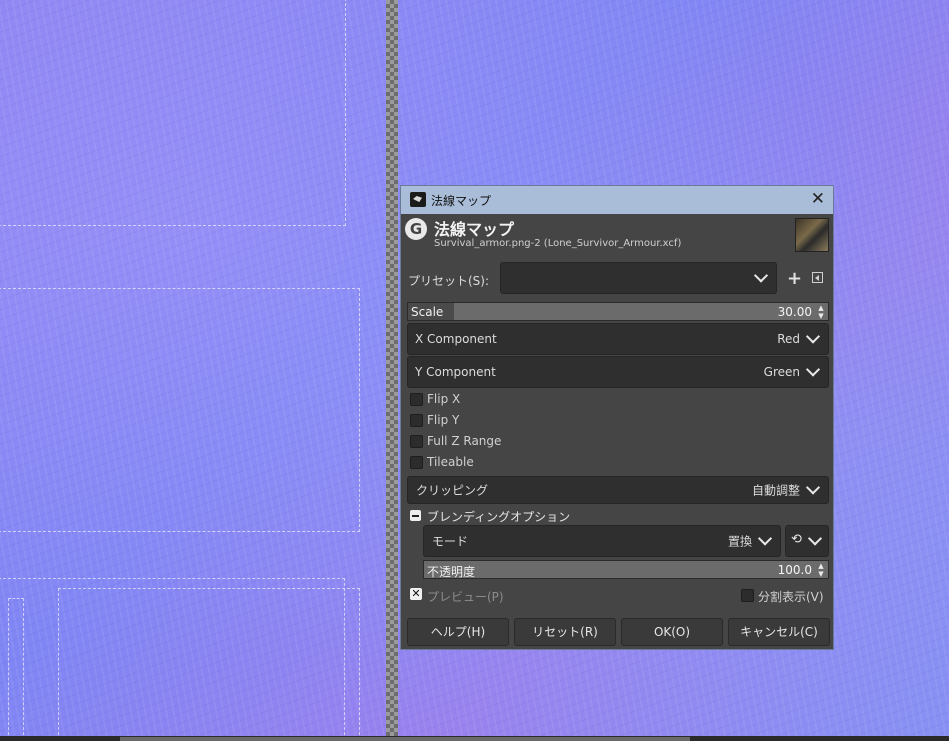  I want to click on split-view-label: 分割表示(V), so click(791, 596).